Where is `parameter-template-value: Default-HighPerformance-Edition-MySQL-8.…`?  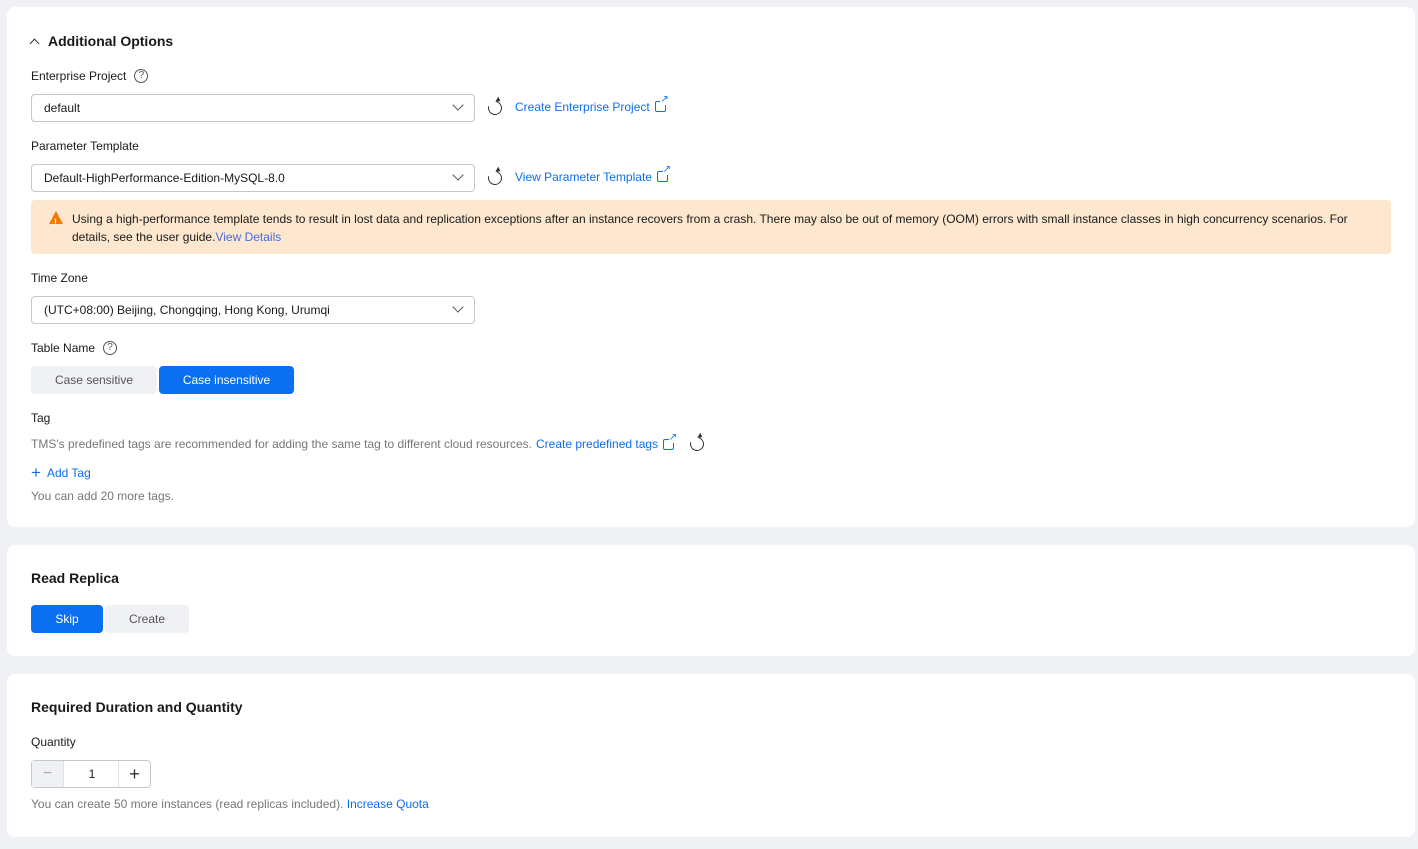
parameter-template-value: Default-HighPerformance-Edition-MySQL-8.… is located at coordinates (164, 178).